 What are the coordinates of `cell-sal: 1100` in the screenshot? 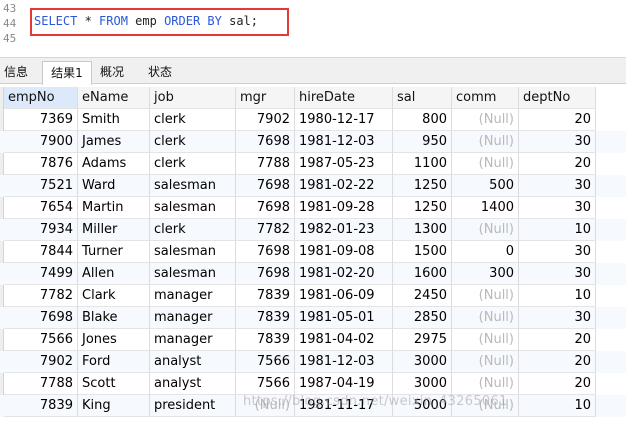 It's located at (422, 164).